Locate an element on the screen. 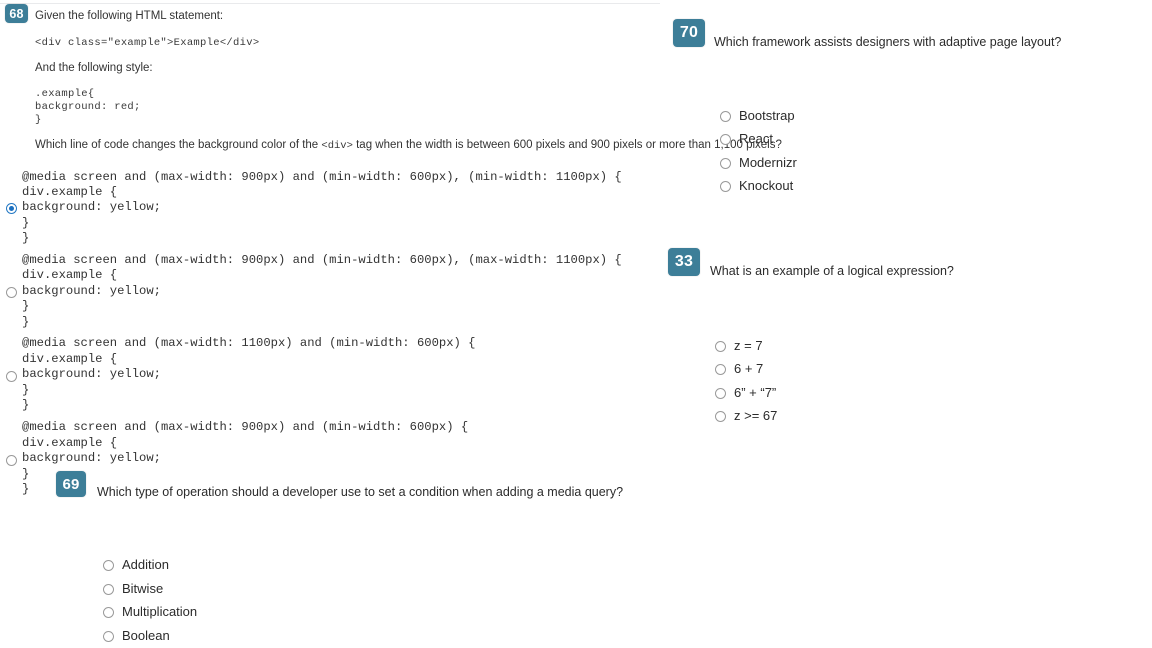 The height and width of the screenshot is (648, 1152). q68-option-2-line-2: div.example { is located at coordinates (69, 276).